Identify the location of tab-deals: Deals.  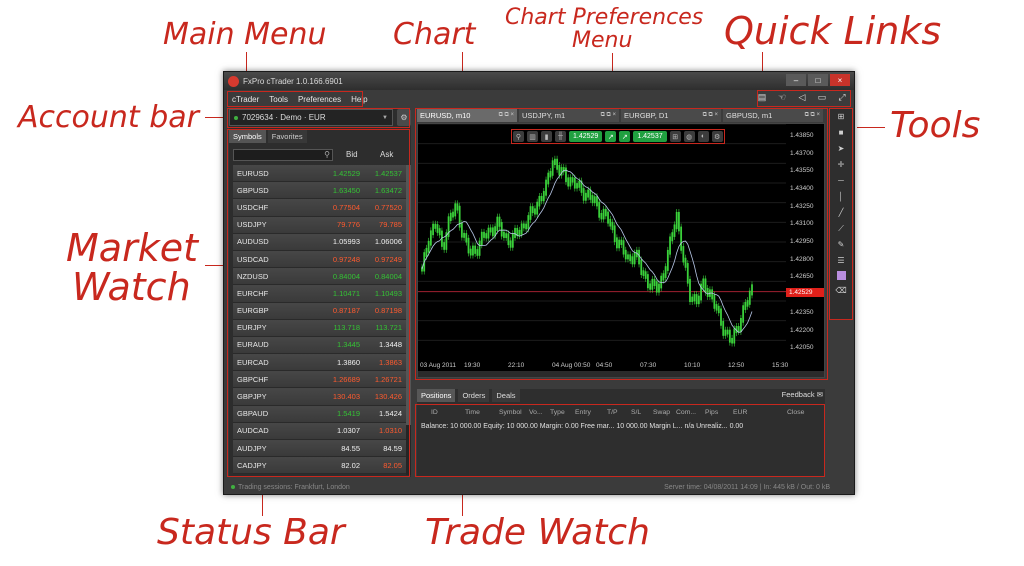
(506, 395).